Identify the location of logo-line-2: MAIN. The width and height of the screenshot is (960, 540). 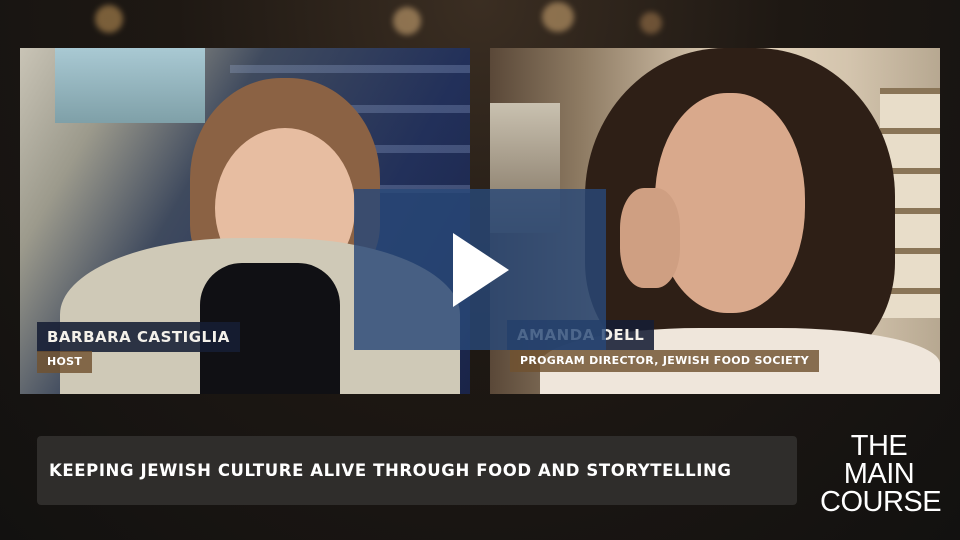
(879, 474).